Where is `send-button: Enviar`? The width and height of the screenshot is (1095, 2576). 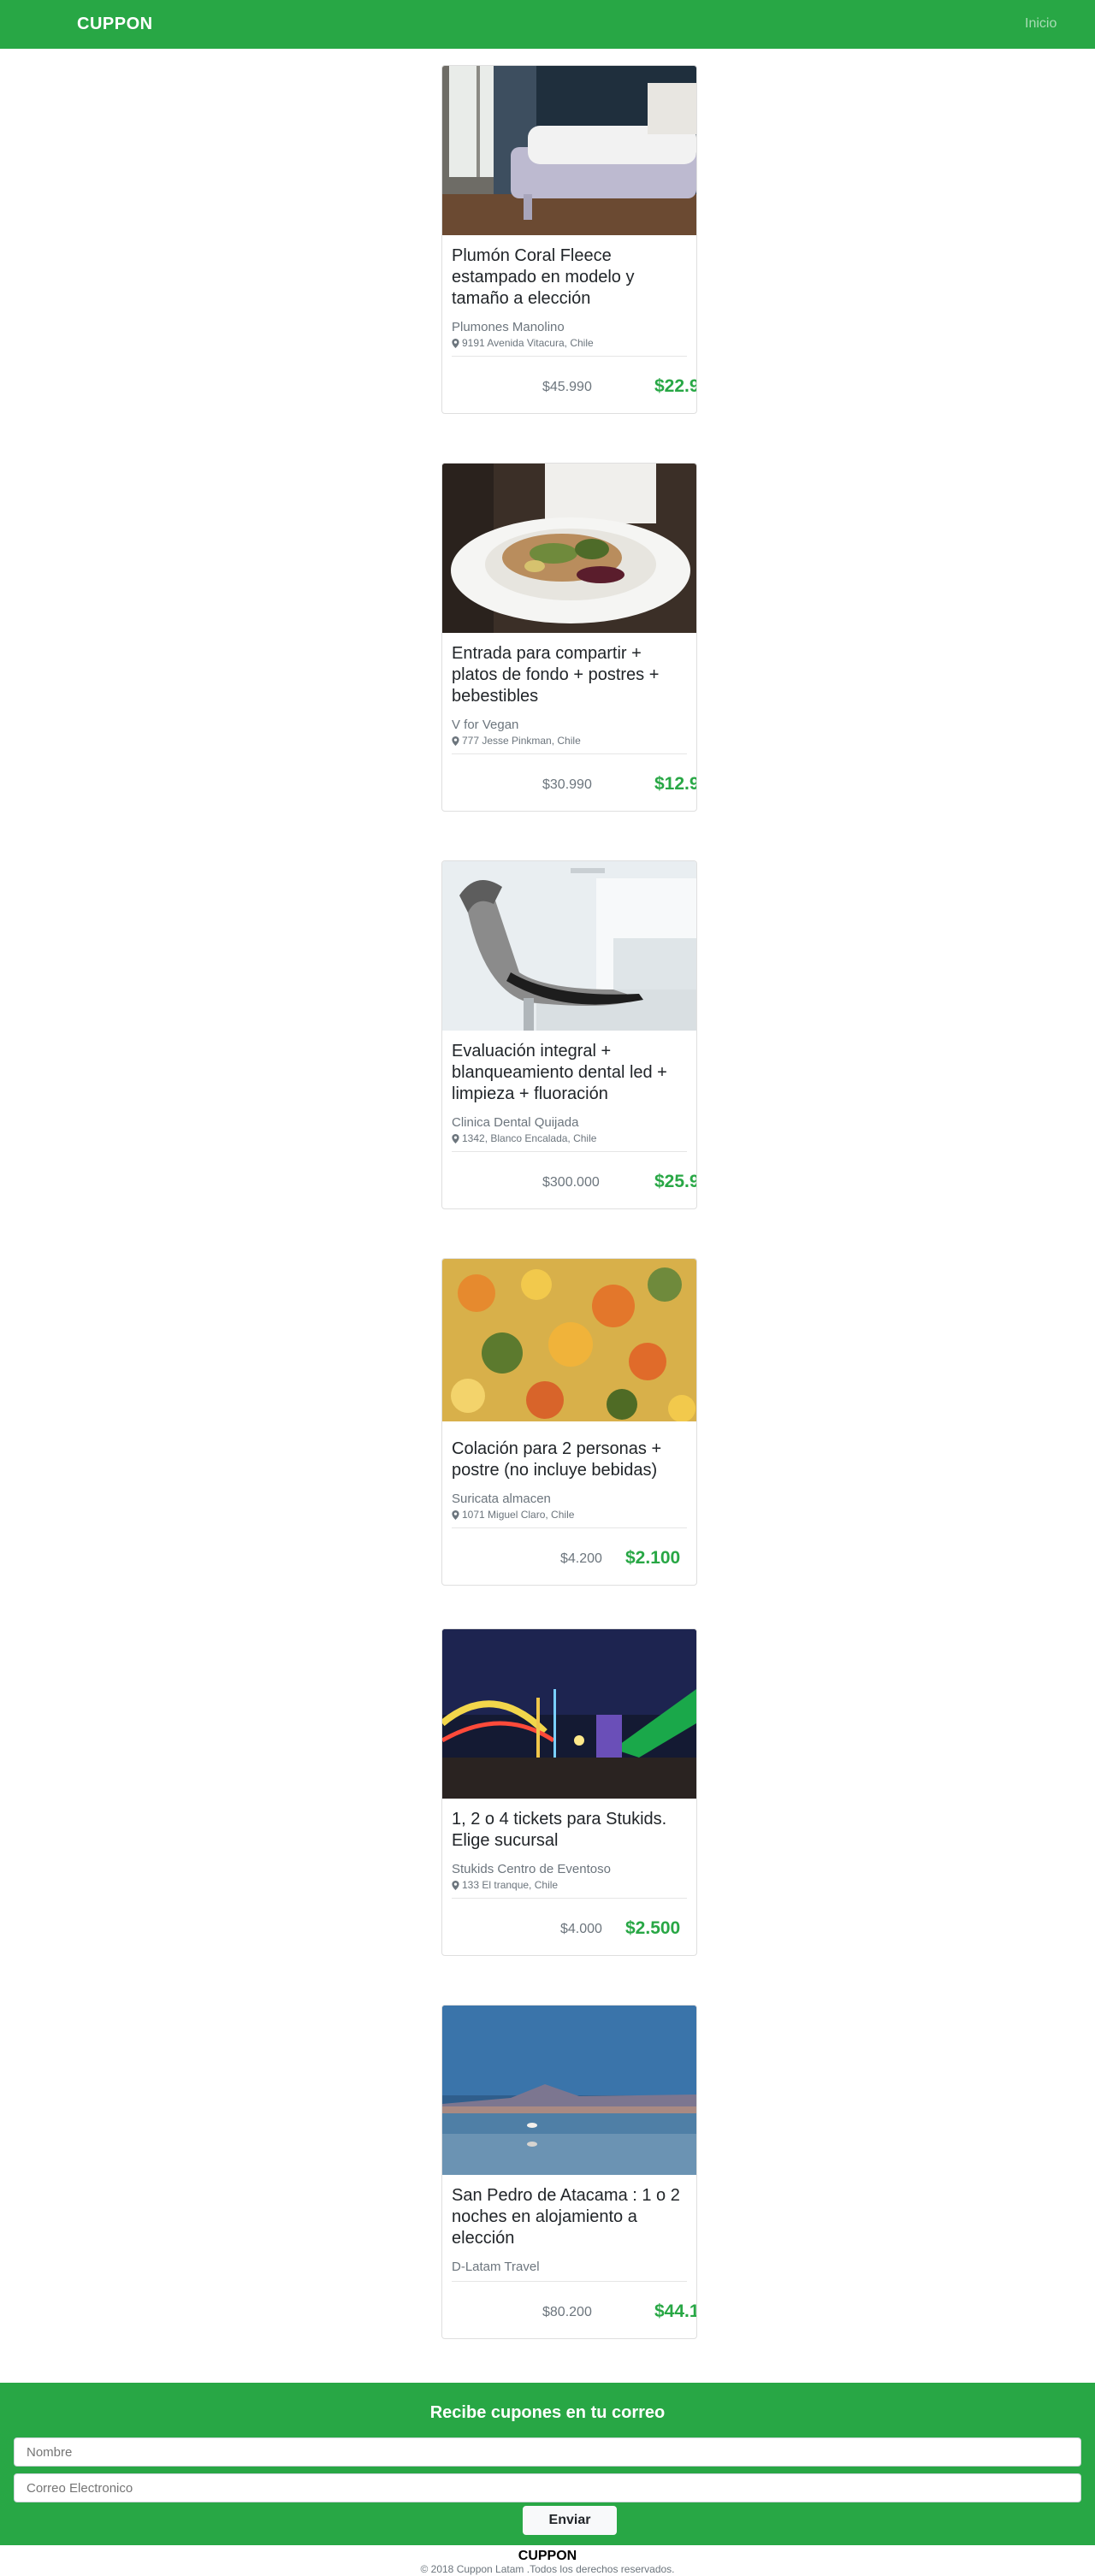 send-button: Enviar is located at coordinates (570, 2520).